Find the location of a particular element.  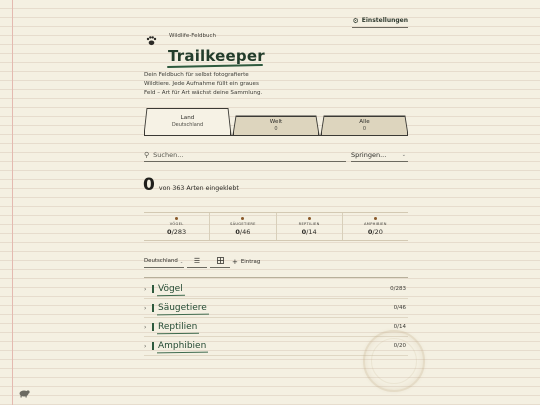

collection-counter: 0 von 363 Arten eingeklebt is located at coordinates (191, 185).